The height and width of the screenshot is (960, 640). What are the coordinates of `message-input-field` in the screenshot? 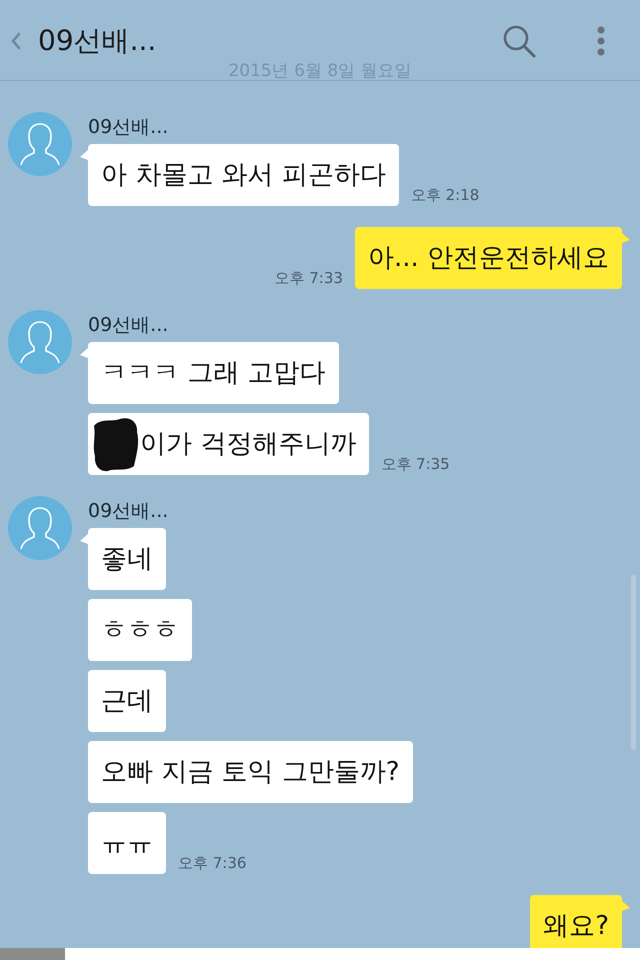 It's located at (352, 954).